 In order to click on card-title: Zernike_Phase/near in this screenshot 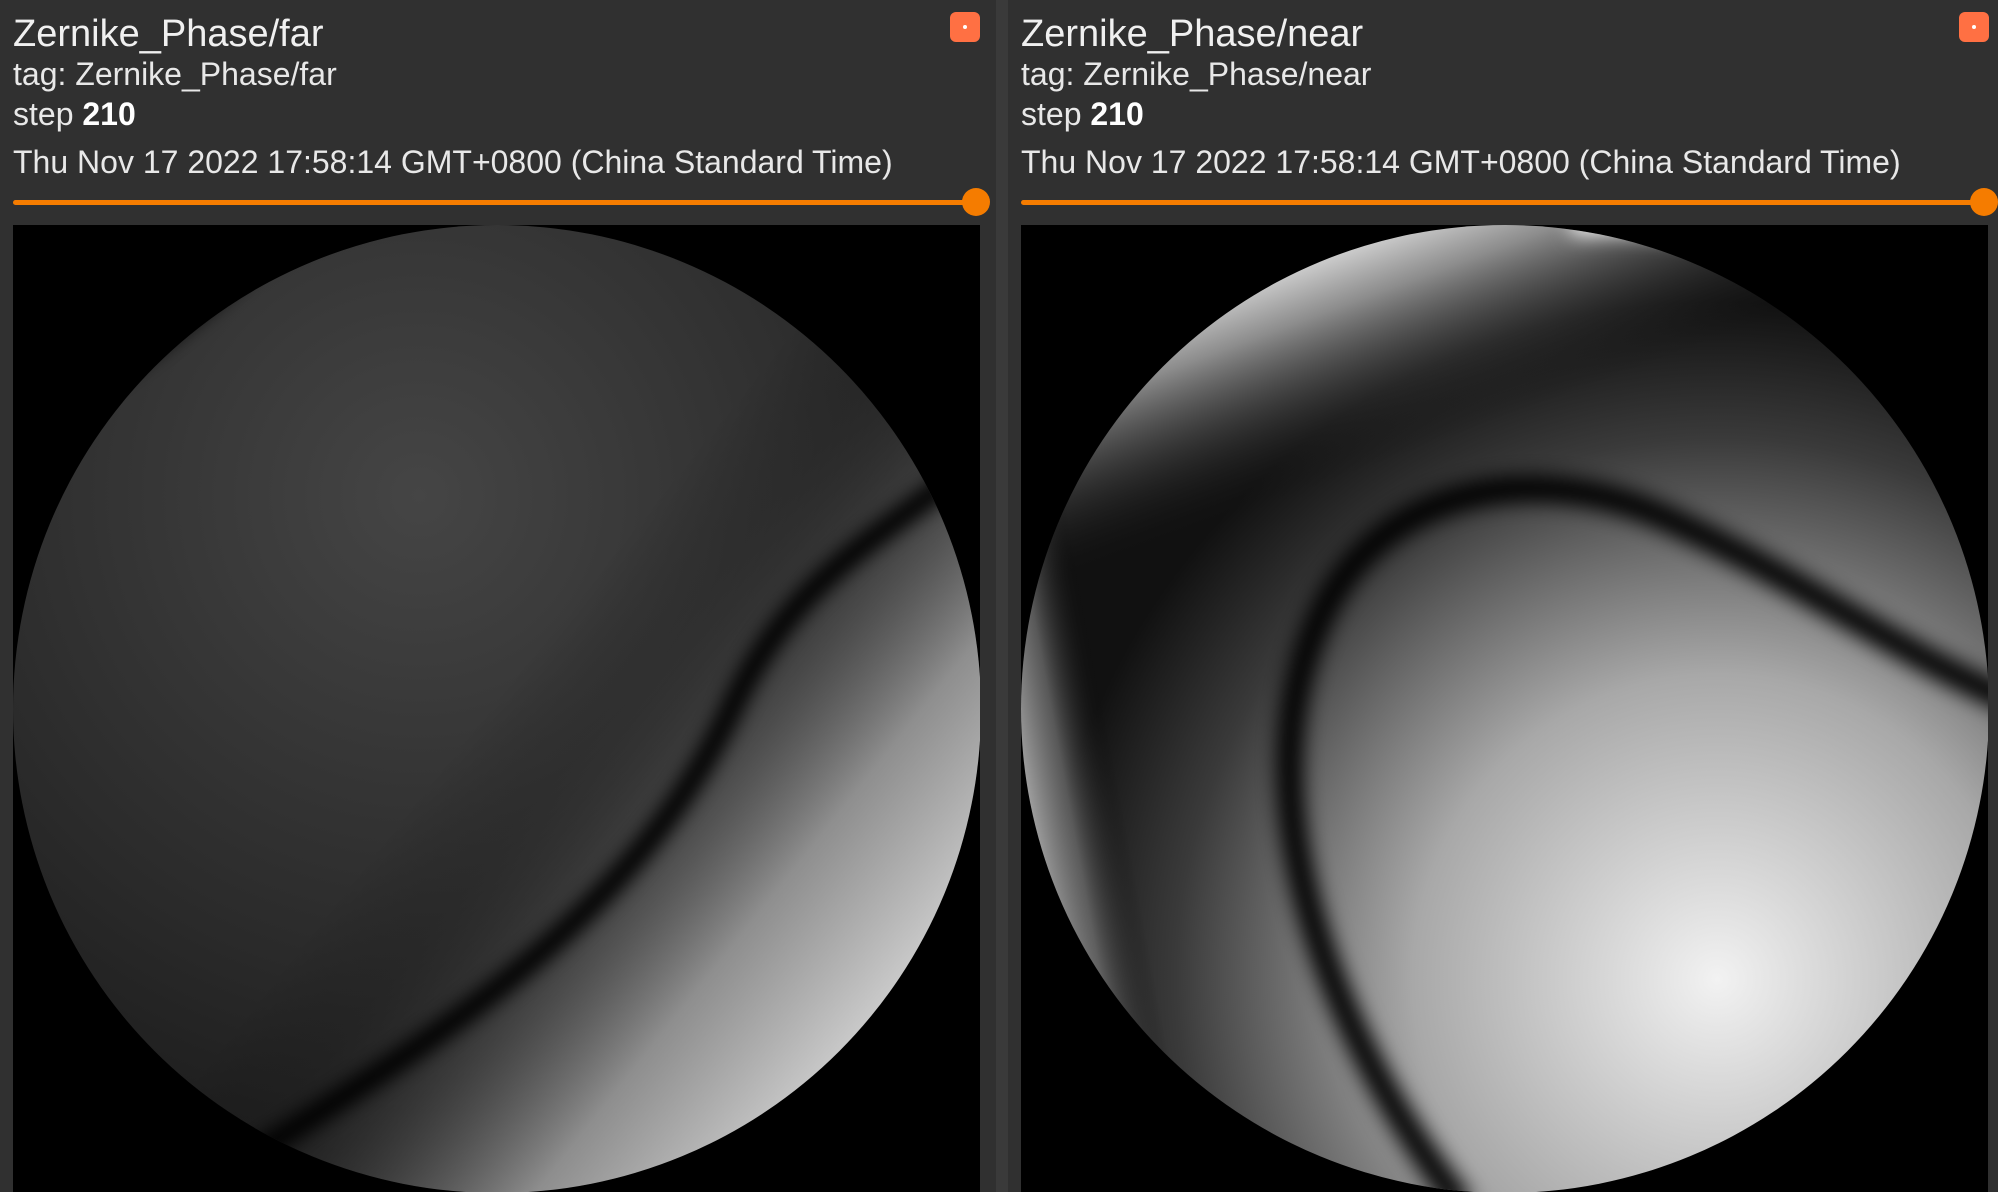, I will do `click(1192, 34)`.